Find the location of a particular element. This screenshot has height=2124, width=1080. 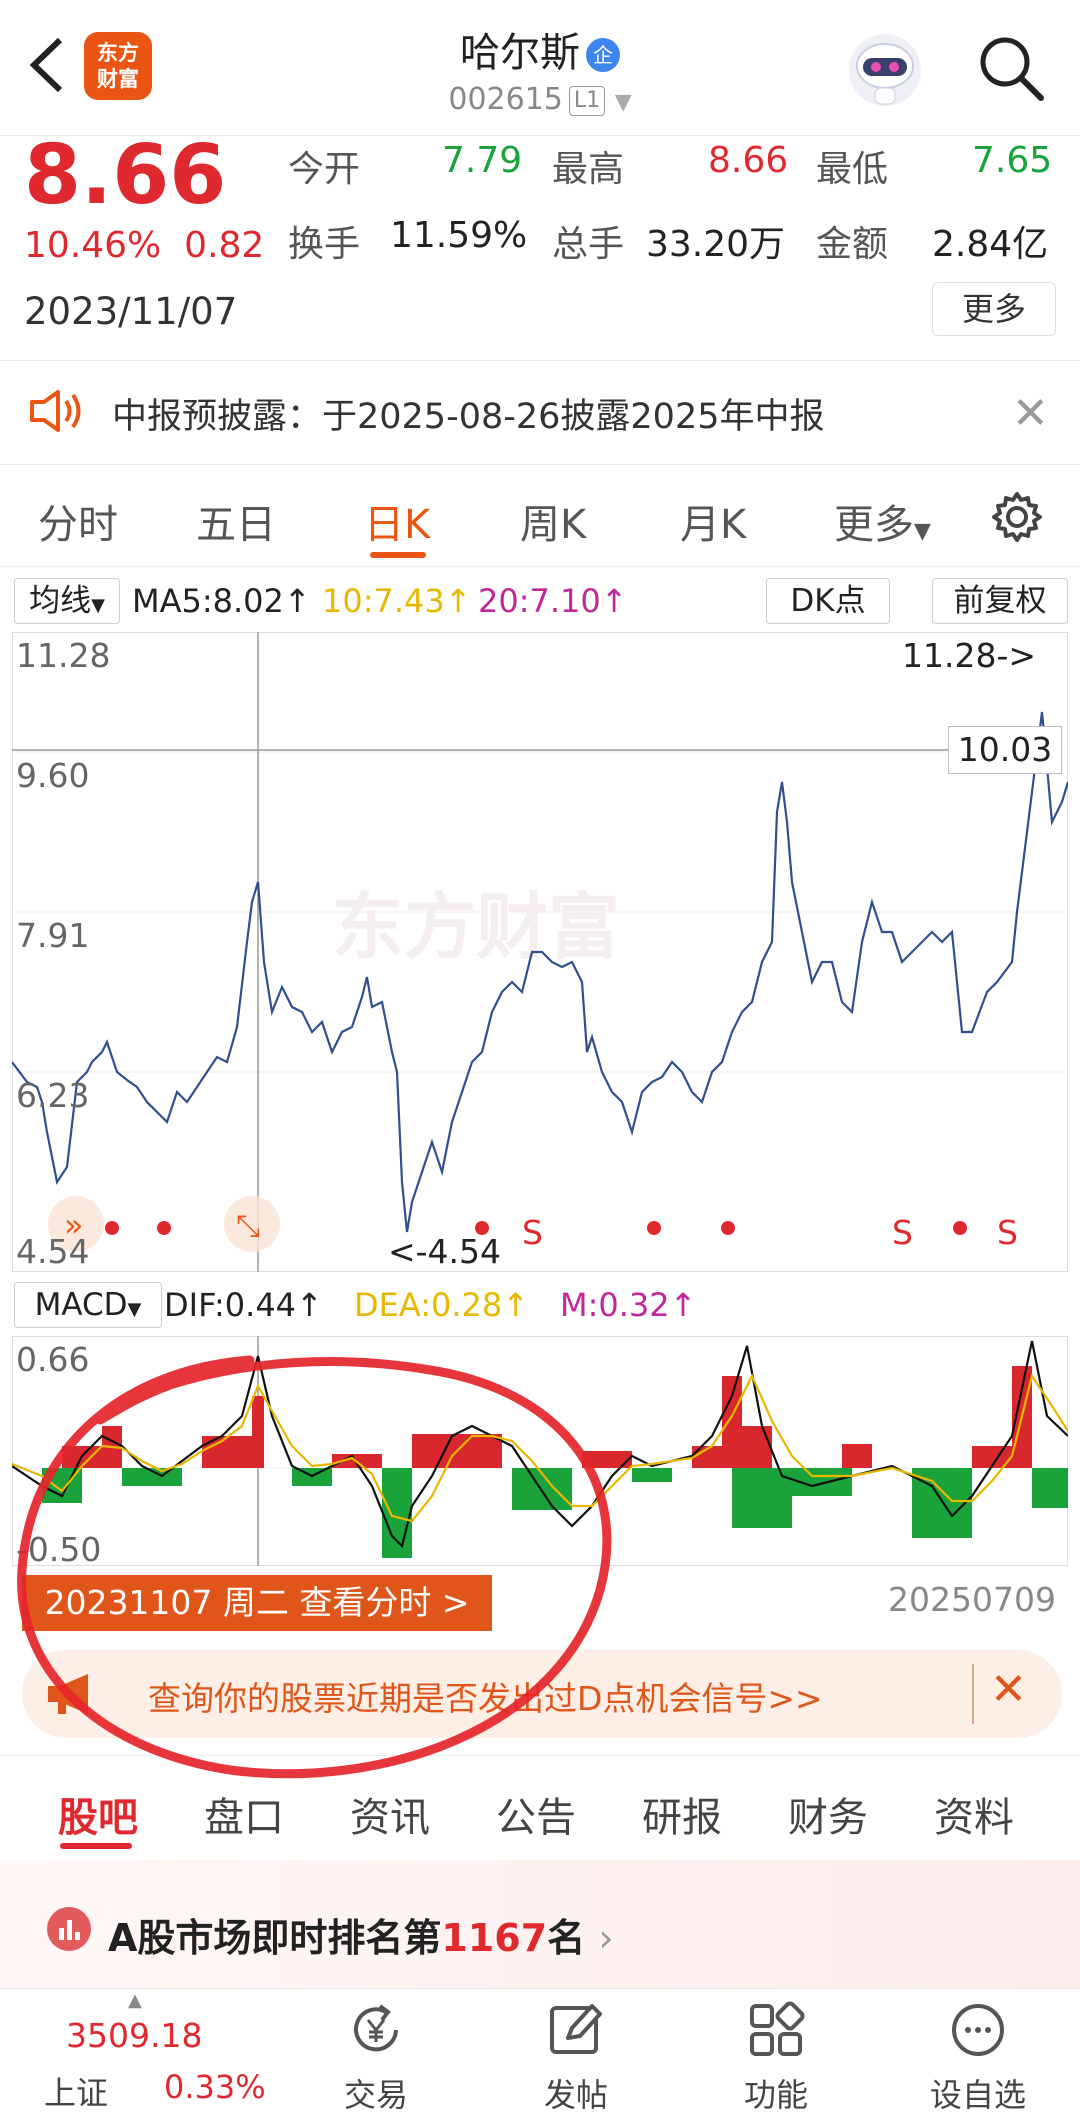

turnover-value: 11.59% is located at coordinates (459, 235).